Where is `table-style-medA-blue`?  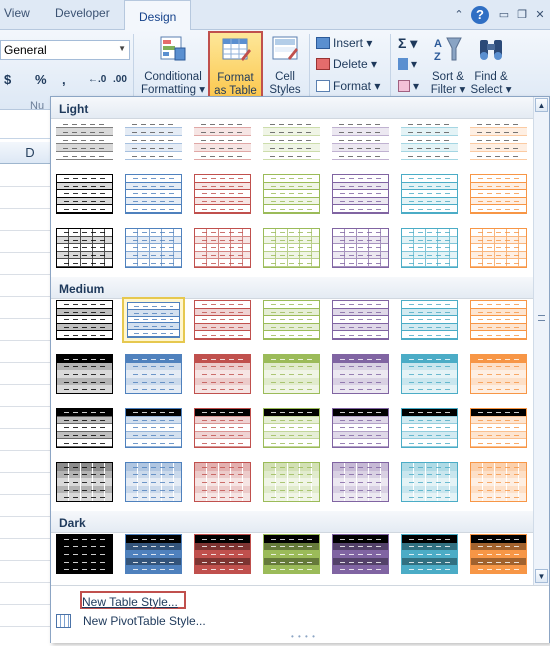 table-style-medA-blue is located at coordinates (153, 320).